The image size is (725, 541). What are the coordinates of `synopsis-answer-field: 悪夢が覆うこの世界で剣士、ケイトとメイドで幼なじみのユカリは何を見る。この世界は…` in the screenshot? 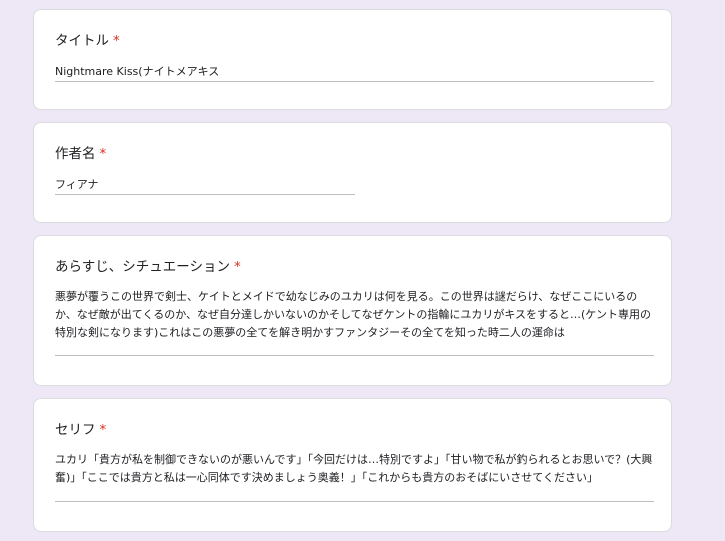 It's located at (354, 322).